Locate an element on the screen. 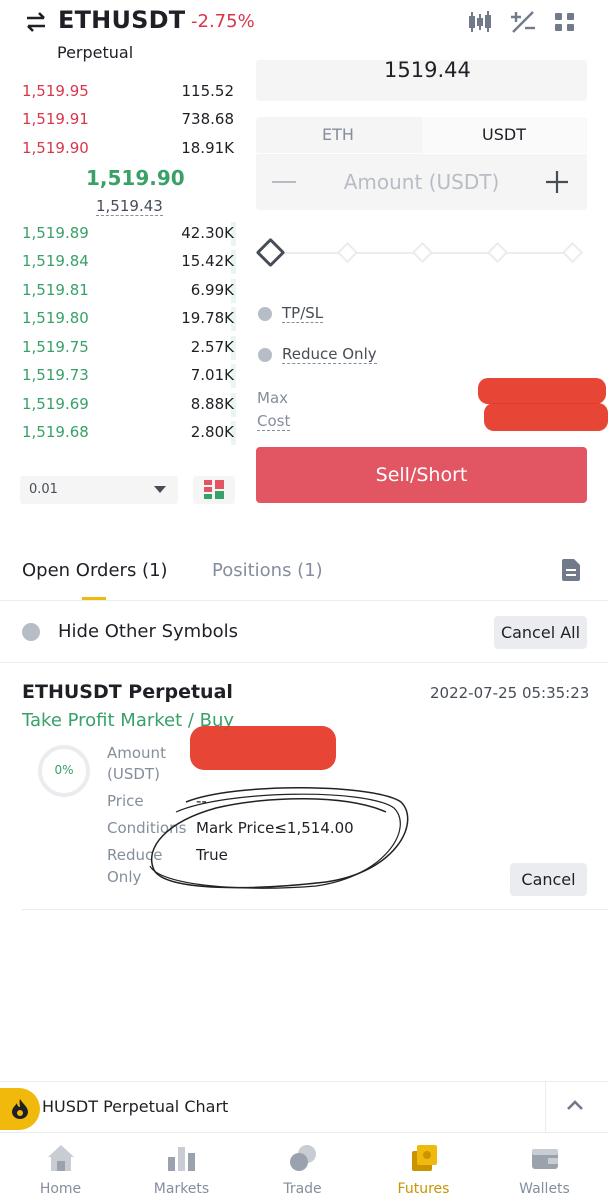 The height and width of the screenshot is (1201, 608). ask-row: 1,519.95 115.52 is located at coordinates (118, 92).